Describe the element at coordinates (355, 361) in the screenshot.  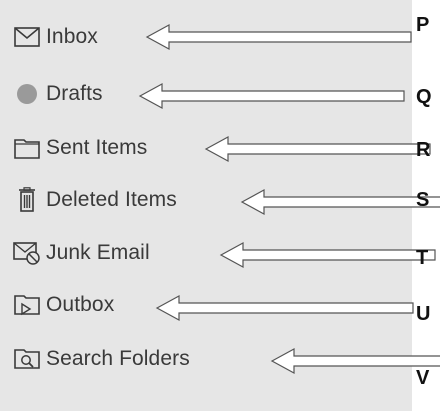
I see `pointer-arrow-v` at that location.